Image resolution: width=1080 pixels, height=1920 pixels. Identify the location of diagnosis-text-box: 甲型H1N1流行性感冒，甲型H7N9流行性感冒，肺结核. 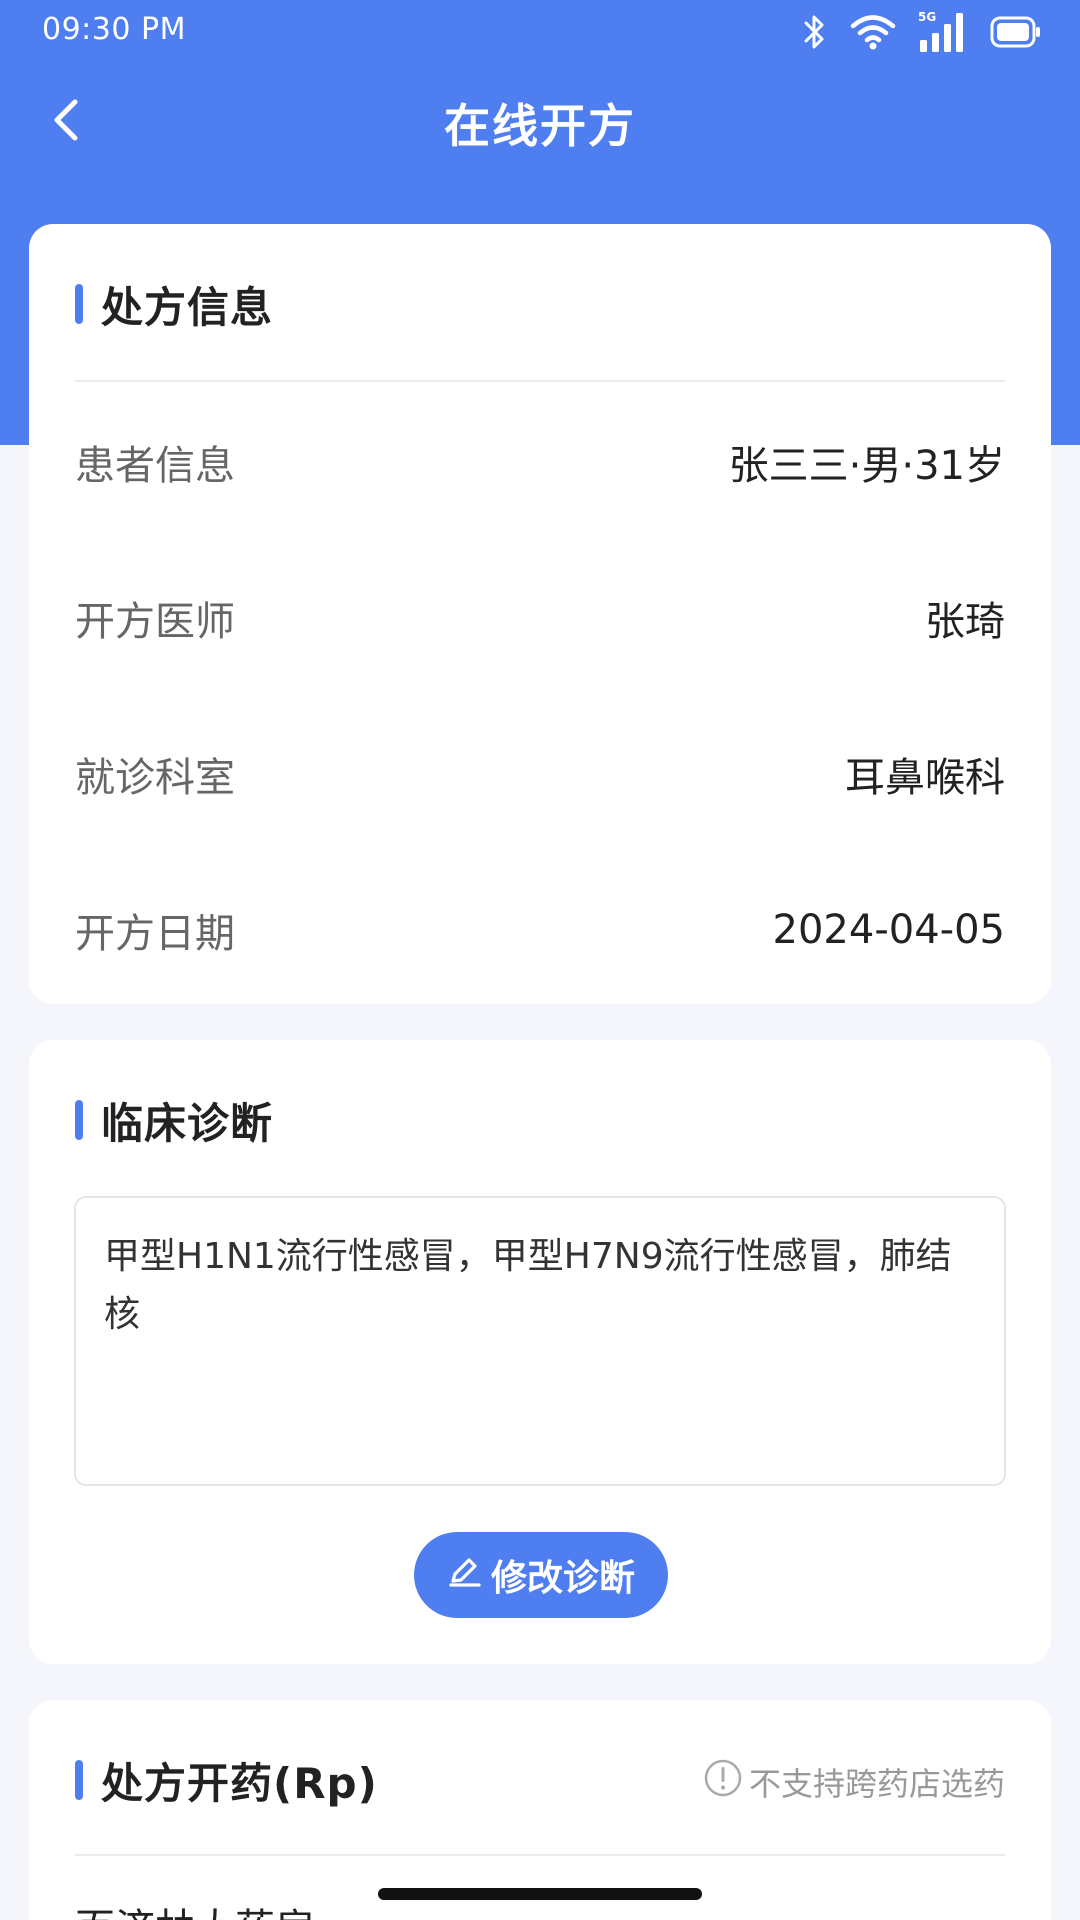
(540, 1341).